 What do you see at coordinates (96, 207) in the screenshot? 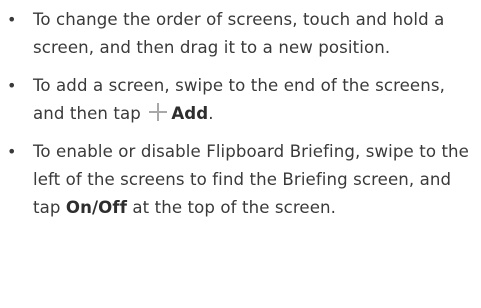
I see `on-off-label: On/Off` at bounding box center [96, 207].